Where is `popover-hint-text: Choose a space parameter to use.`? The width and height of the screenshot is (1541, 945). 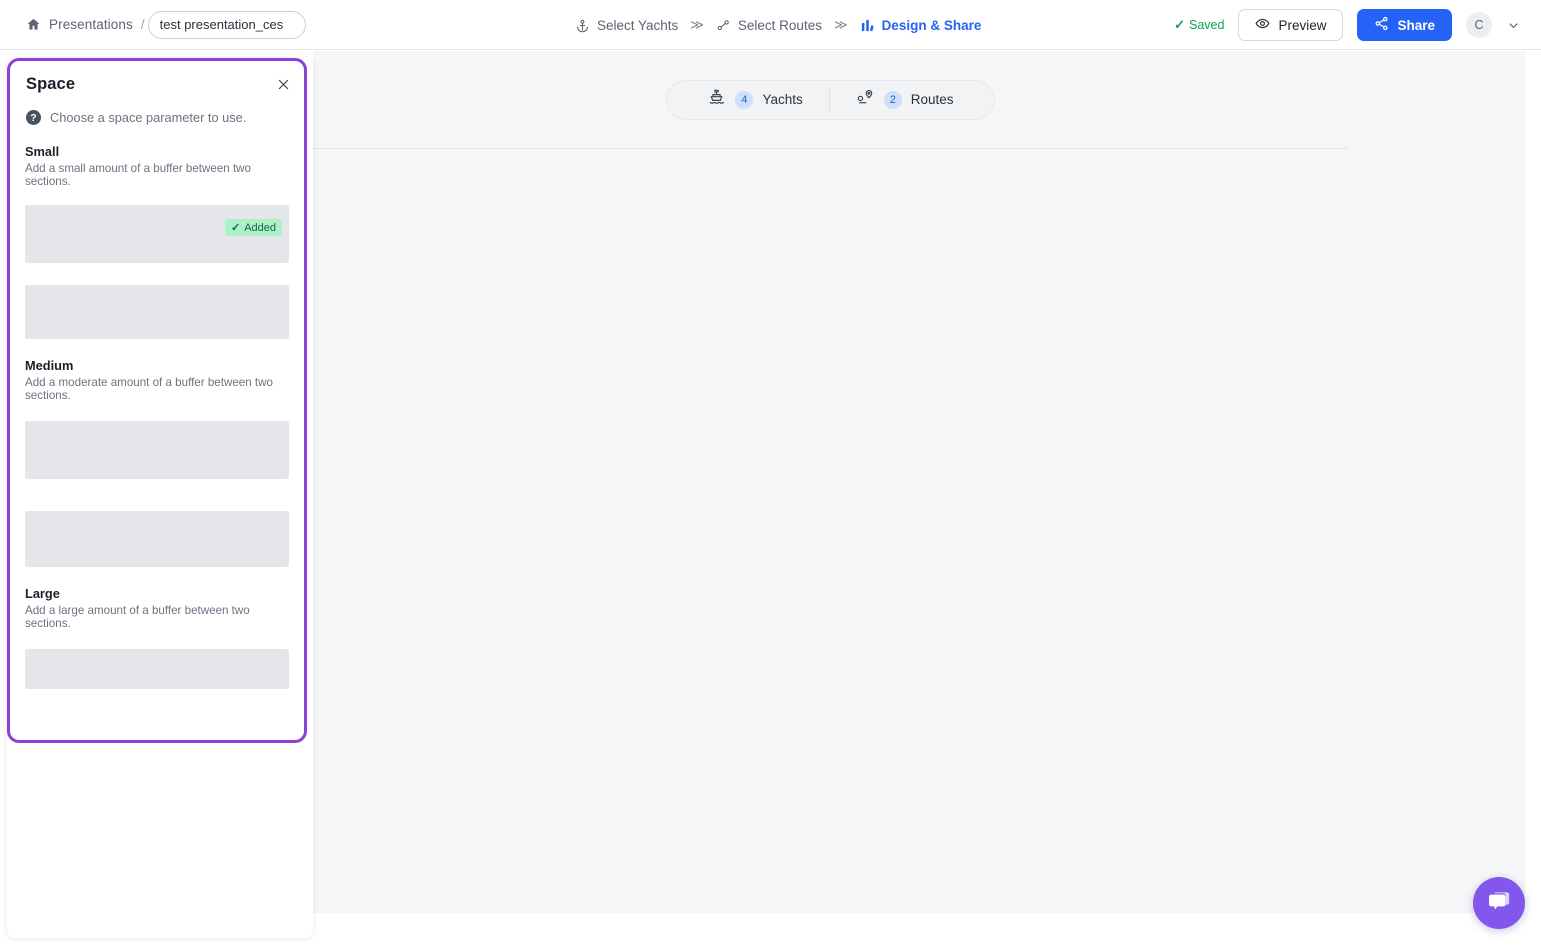 popover-hint-text: Choose a space parameter to use. is located at coordinates (148, 117).